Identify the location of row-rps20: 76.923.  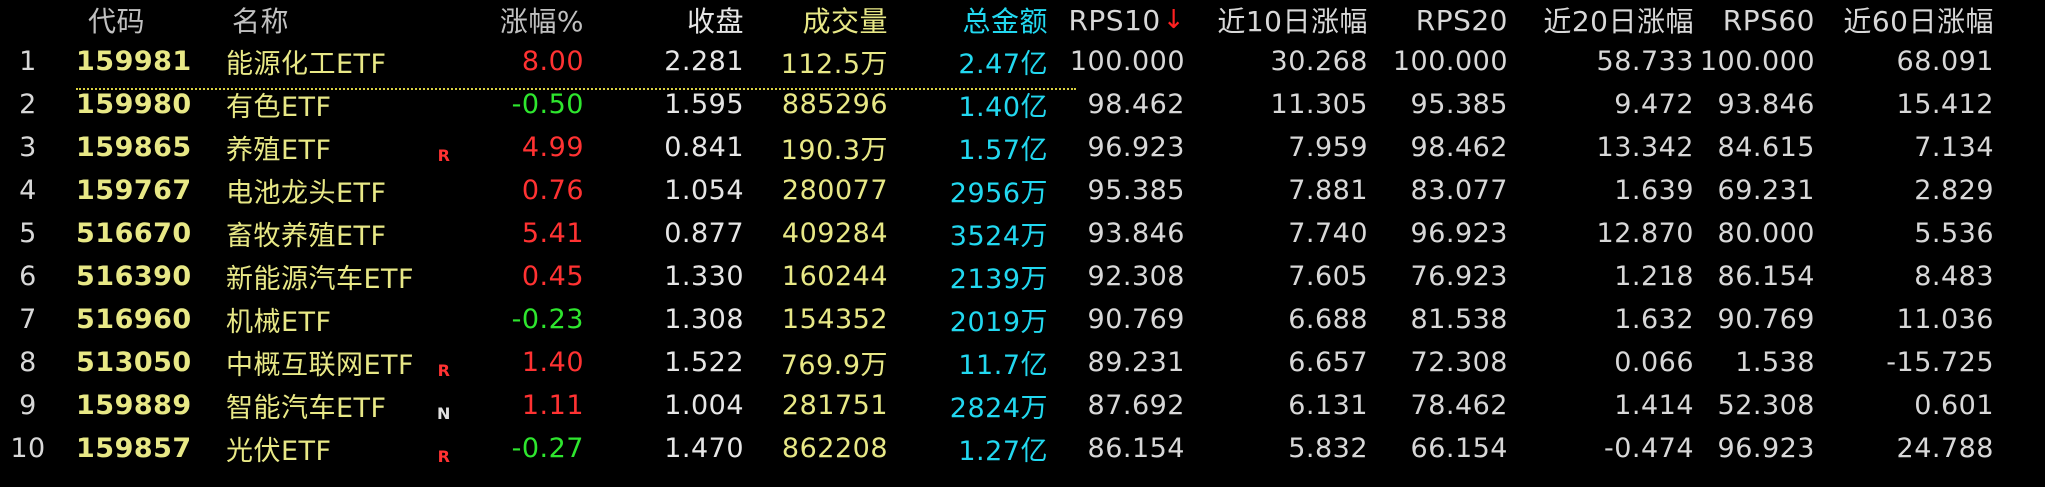
(1459, 276).